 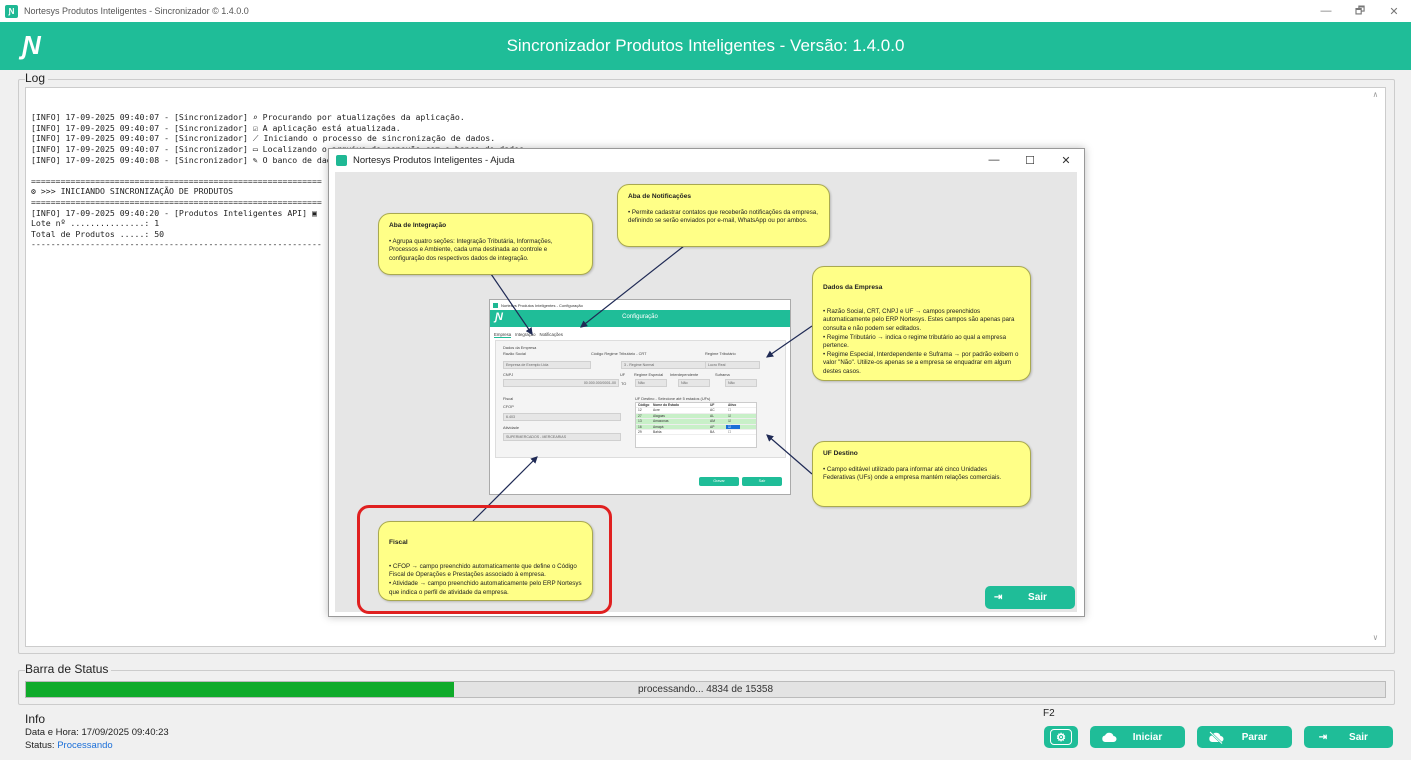 I want to click on dialog-sair-label: Sair, so click(x=1037, y=597).